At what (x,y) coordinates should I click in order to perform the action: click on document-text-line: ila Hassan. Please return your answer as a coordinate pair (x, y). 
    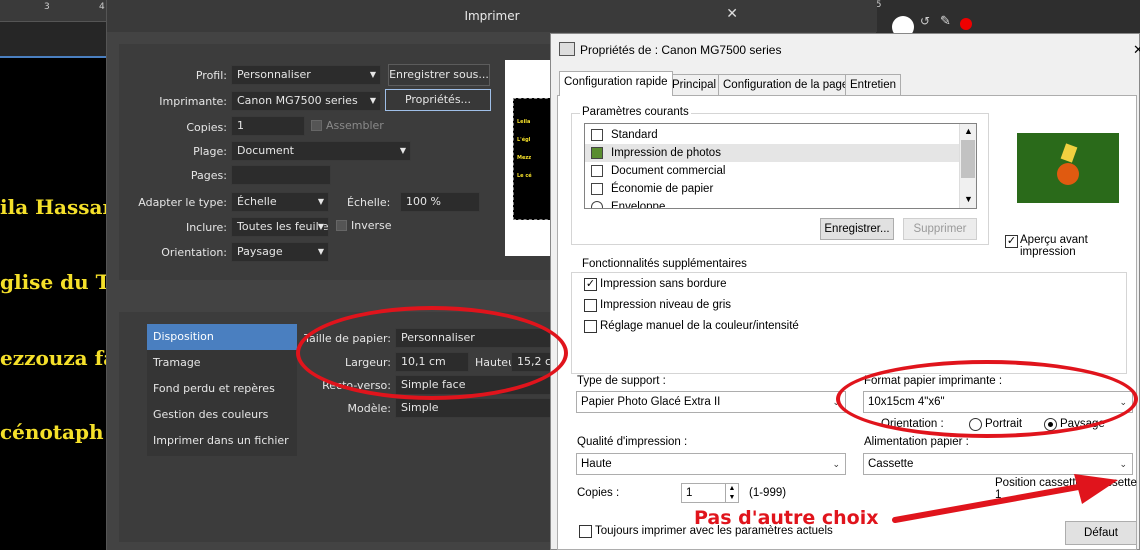
    Looking at the image, I should click on (58, 207).